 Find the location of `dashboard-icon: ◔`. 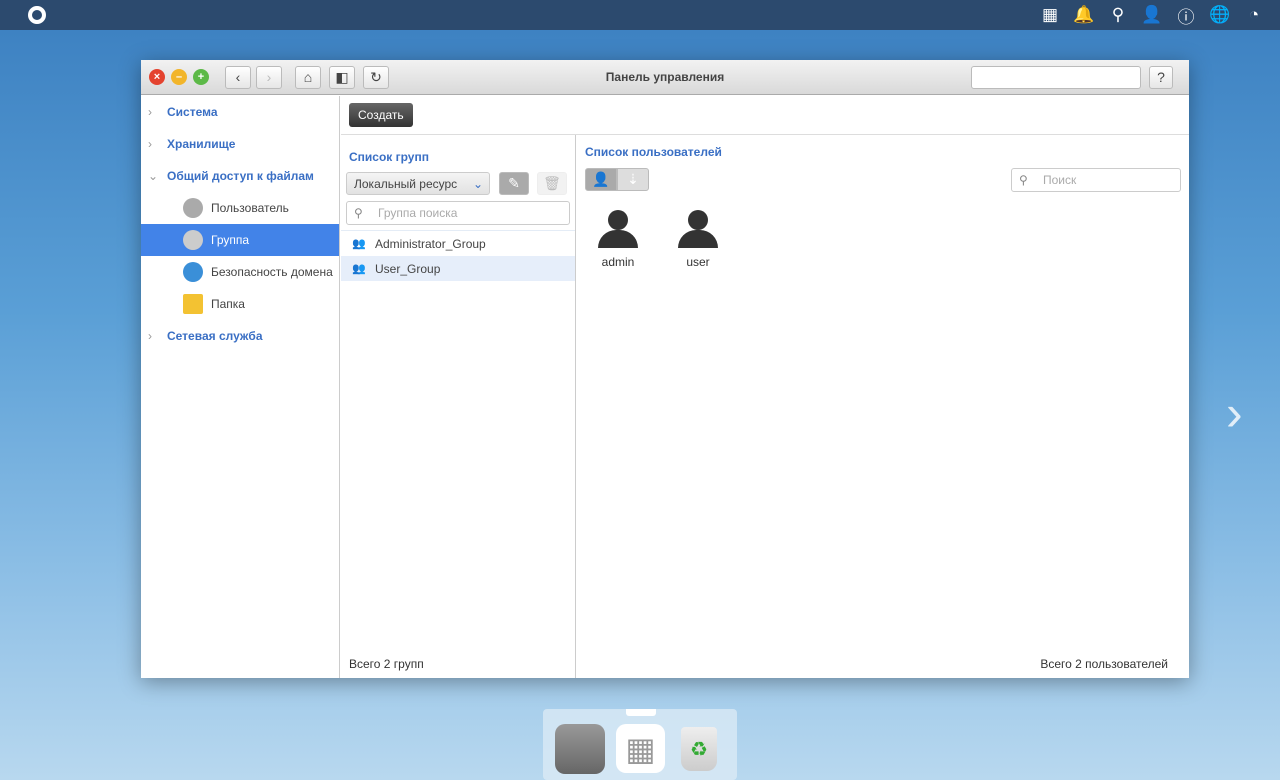

dashboard-icon: ◔ is located at coordinates (1254, 15).